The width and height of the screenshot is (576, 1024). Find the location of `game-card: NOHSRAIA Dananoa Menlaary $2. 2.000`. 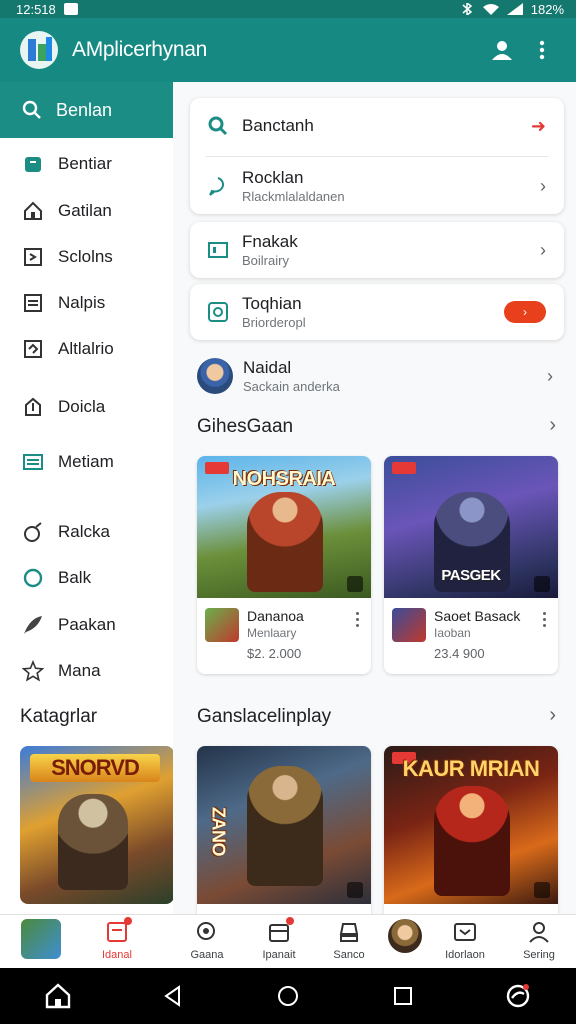

game-card: NOHSRAIA Dananoa Menlaary $2. 2.000 is located at coordinates (284, 565).